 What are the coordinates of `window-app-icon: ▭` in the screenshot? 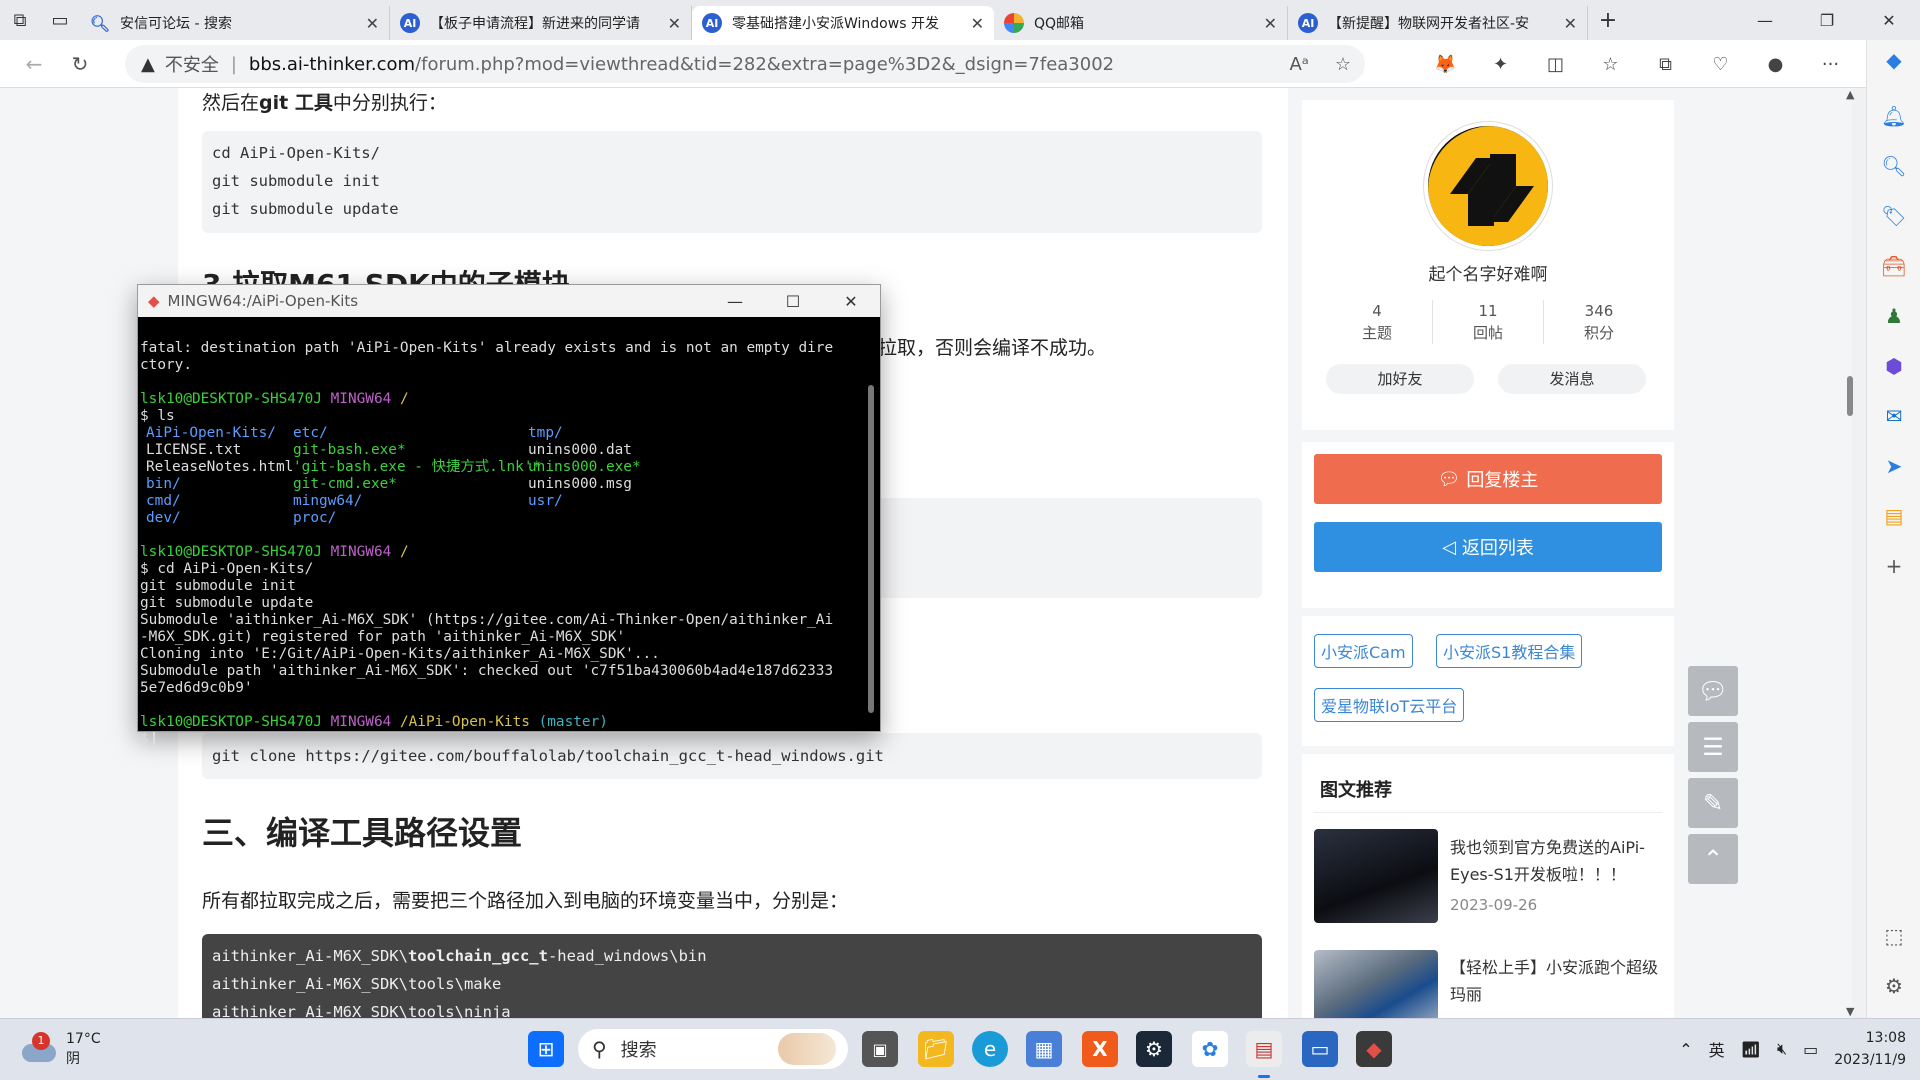 It's located at (1320, 1049).